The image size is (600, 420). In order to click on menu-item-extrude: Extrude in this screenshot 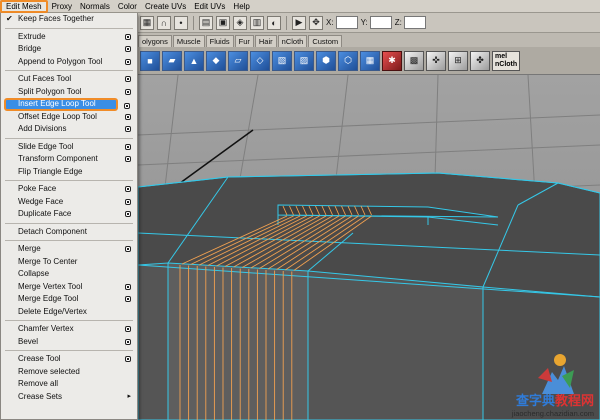, I will do `click(69, 37)`.